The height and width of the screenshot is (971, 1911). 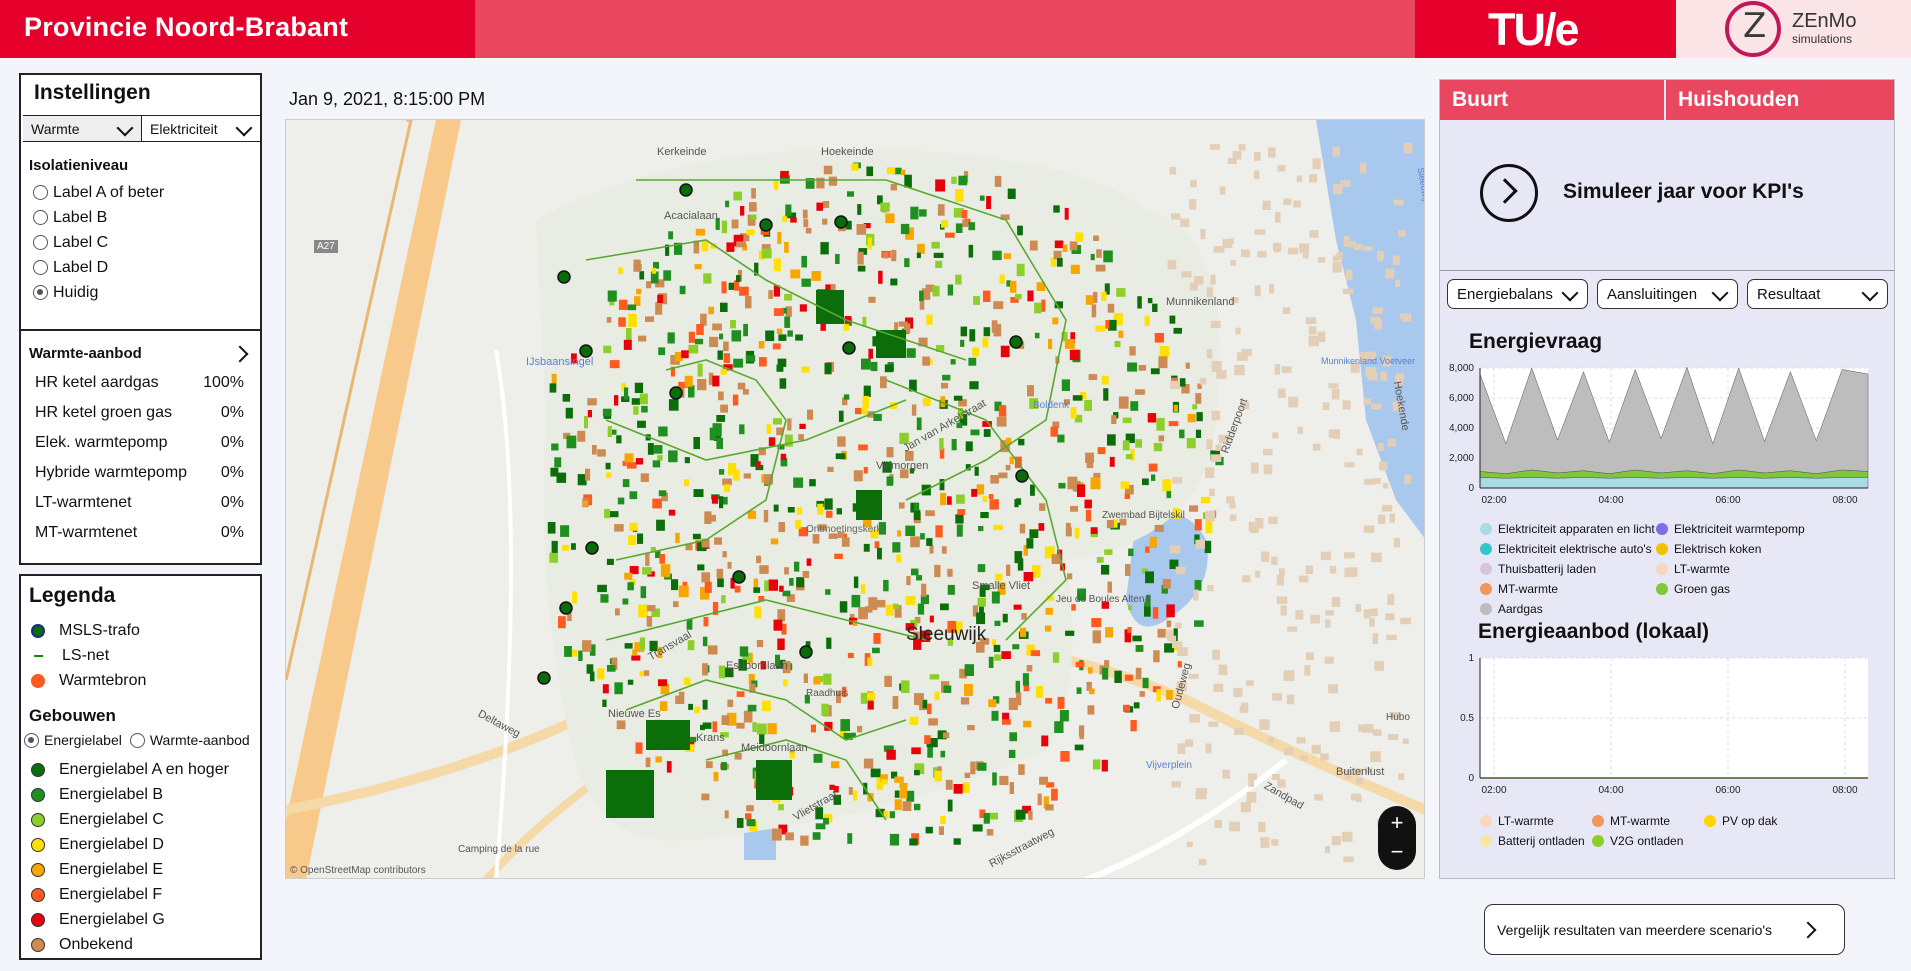 What do you see at coordinates (1397, 823) in the screenshot?
I see `zoom-in-button: +` at bounding box center [1397, 823].